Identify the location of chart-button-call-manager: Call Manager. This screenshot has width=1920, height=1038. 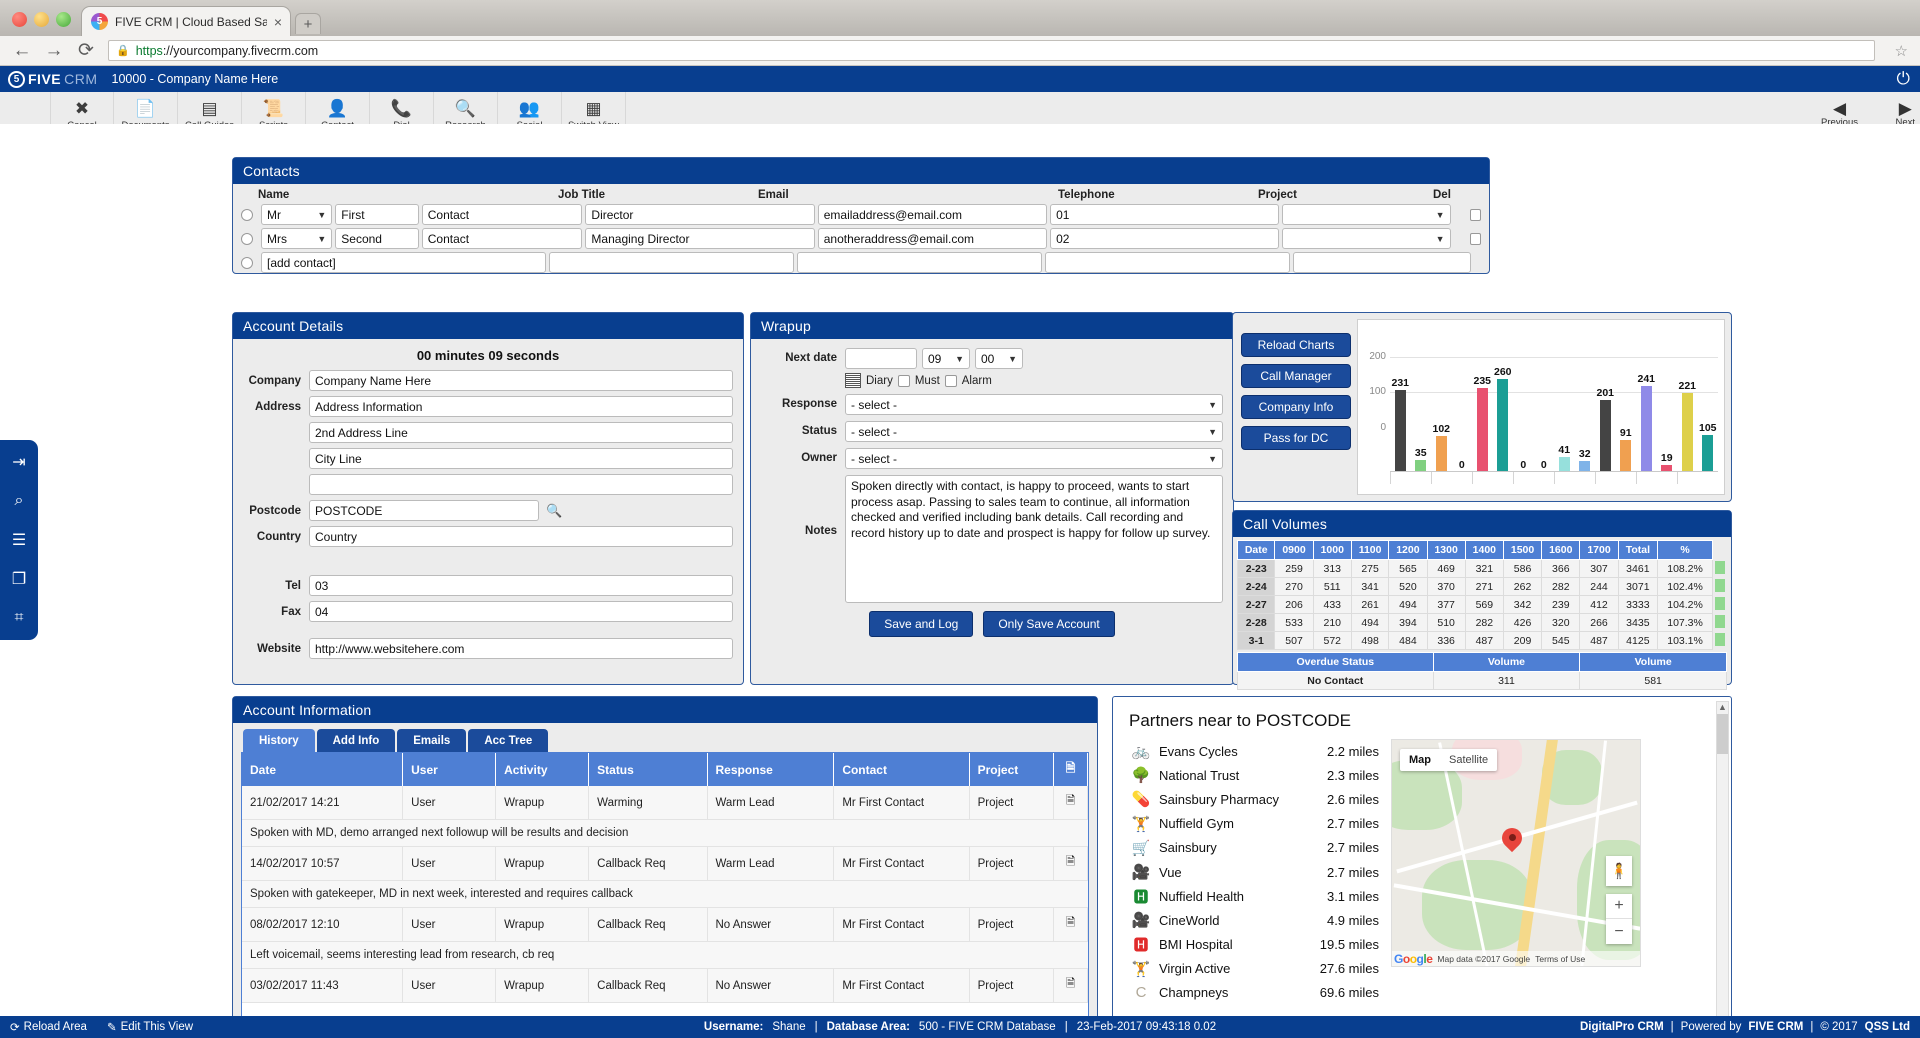
(1296, 376).